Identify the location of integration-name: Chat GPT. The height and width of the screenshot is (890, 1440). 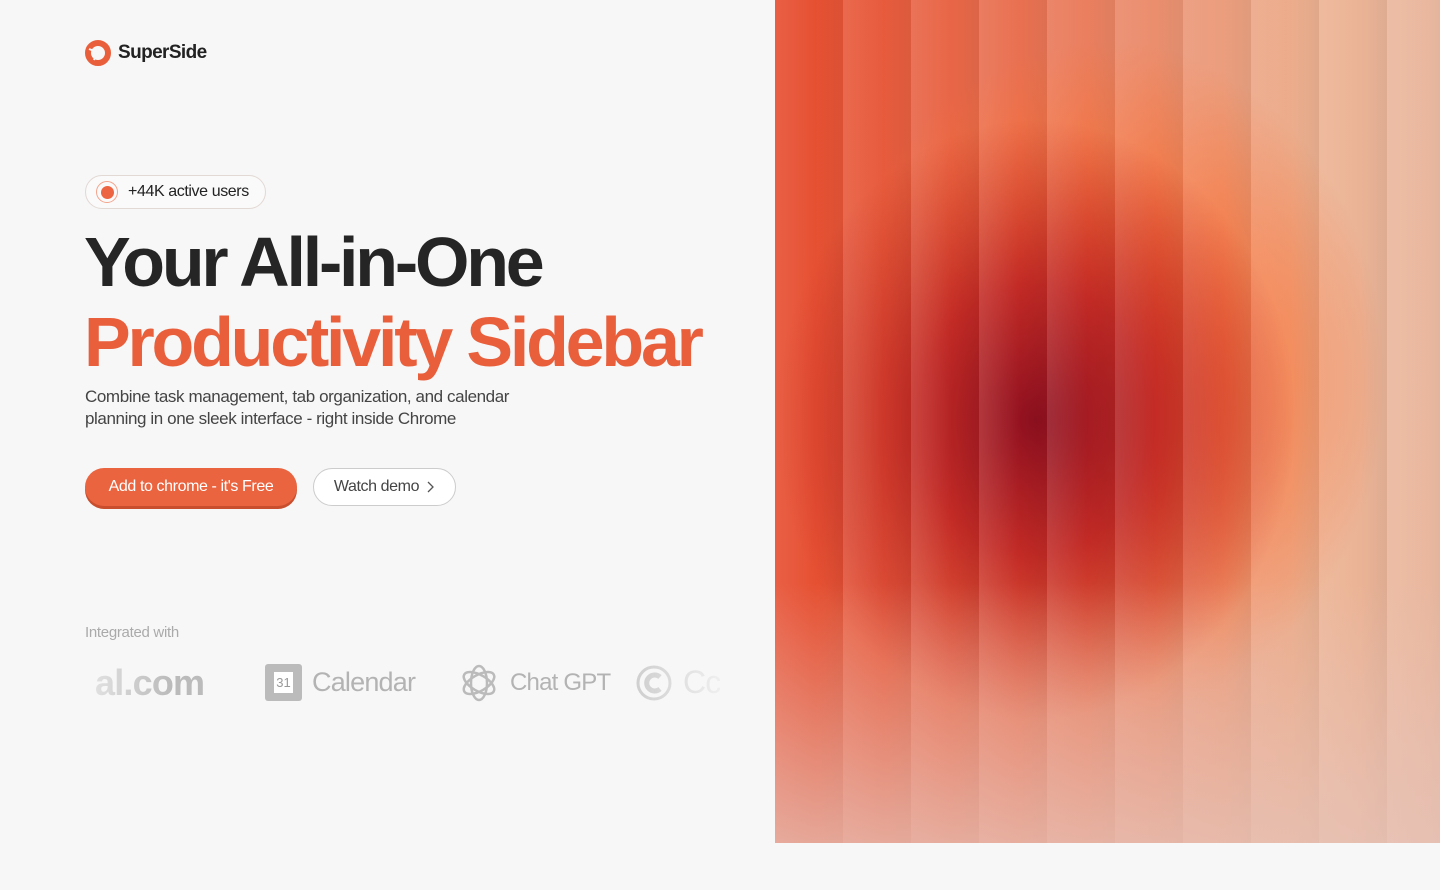
(560, 682).